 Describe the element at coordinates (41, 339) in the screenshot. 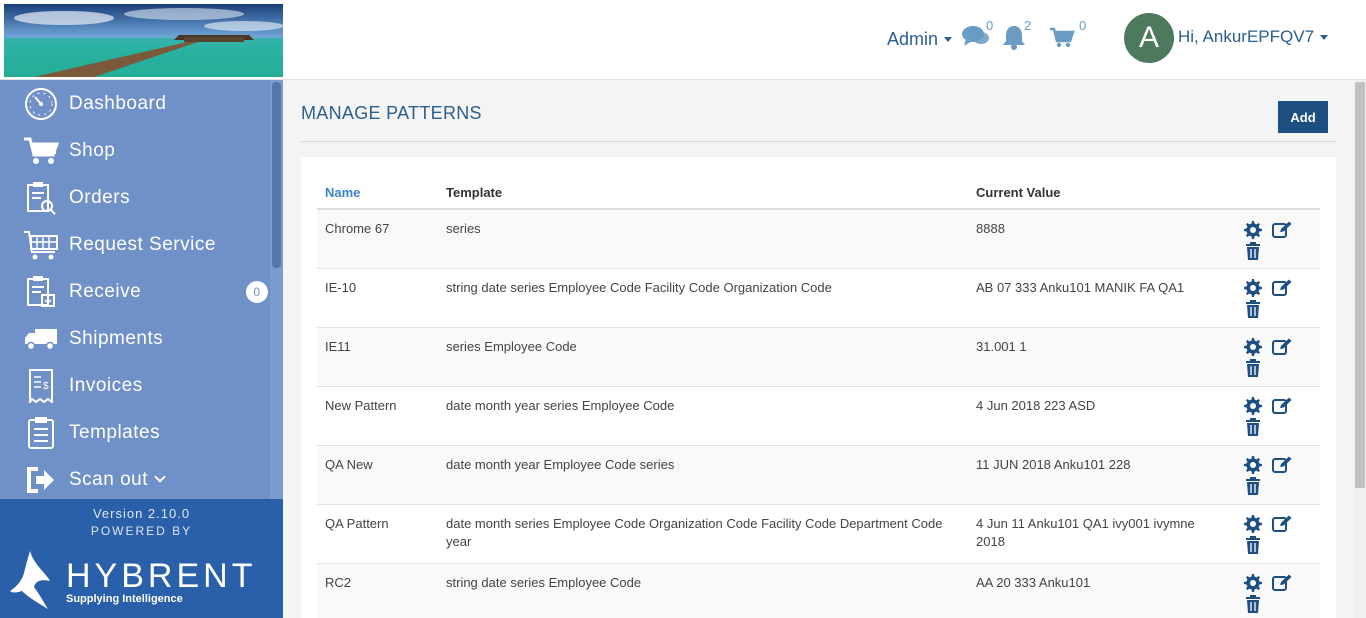

I see `truck-icon` at that location.